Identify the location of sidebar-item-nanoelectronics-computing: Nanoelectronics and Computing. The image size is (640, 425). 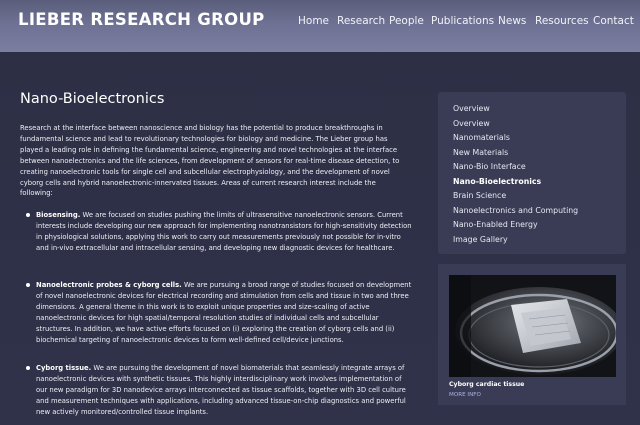
(515, 210).